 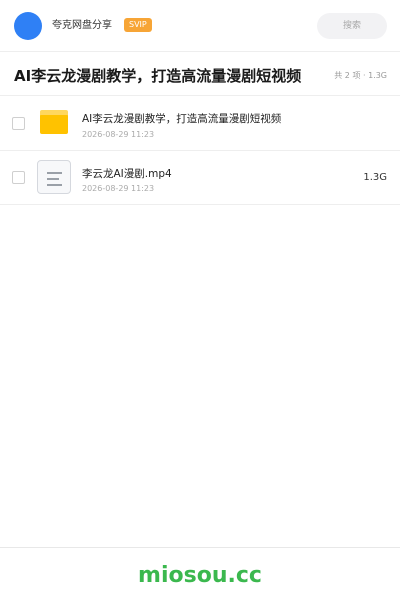 I want to click on svip-badge: SVIP, so click(x=138, y=25).